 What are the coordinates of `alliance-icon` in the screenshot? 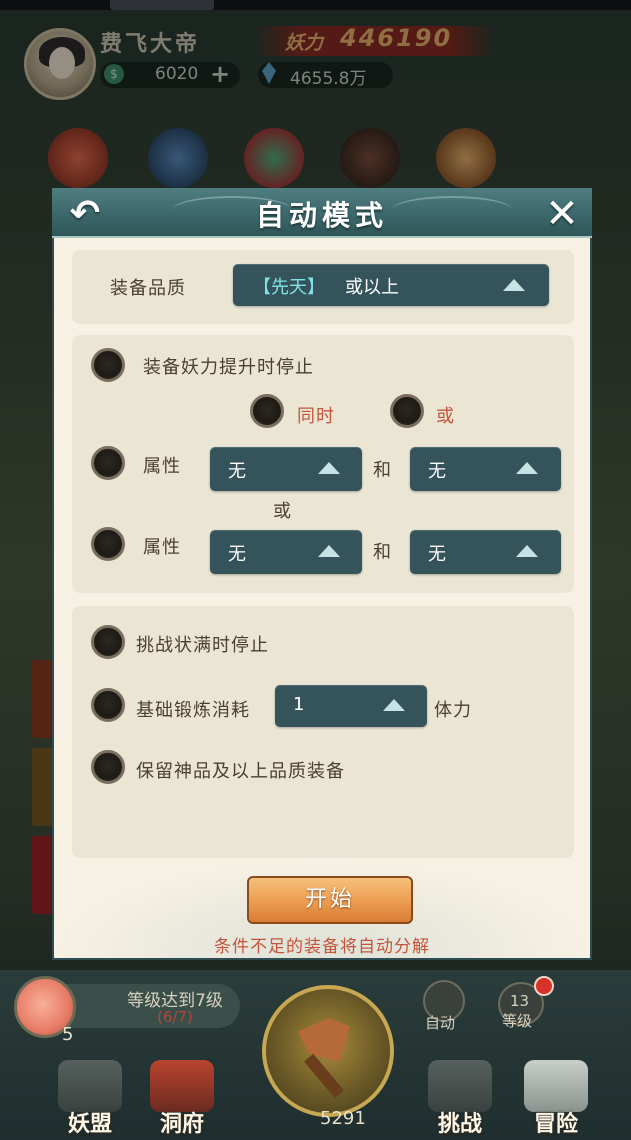 It's located at (90, 1086).